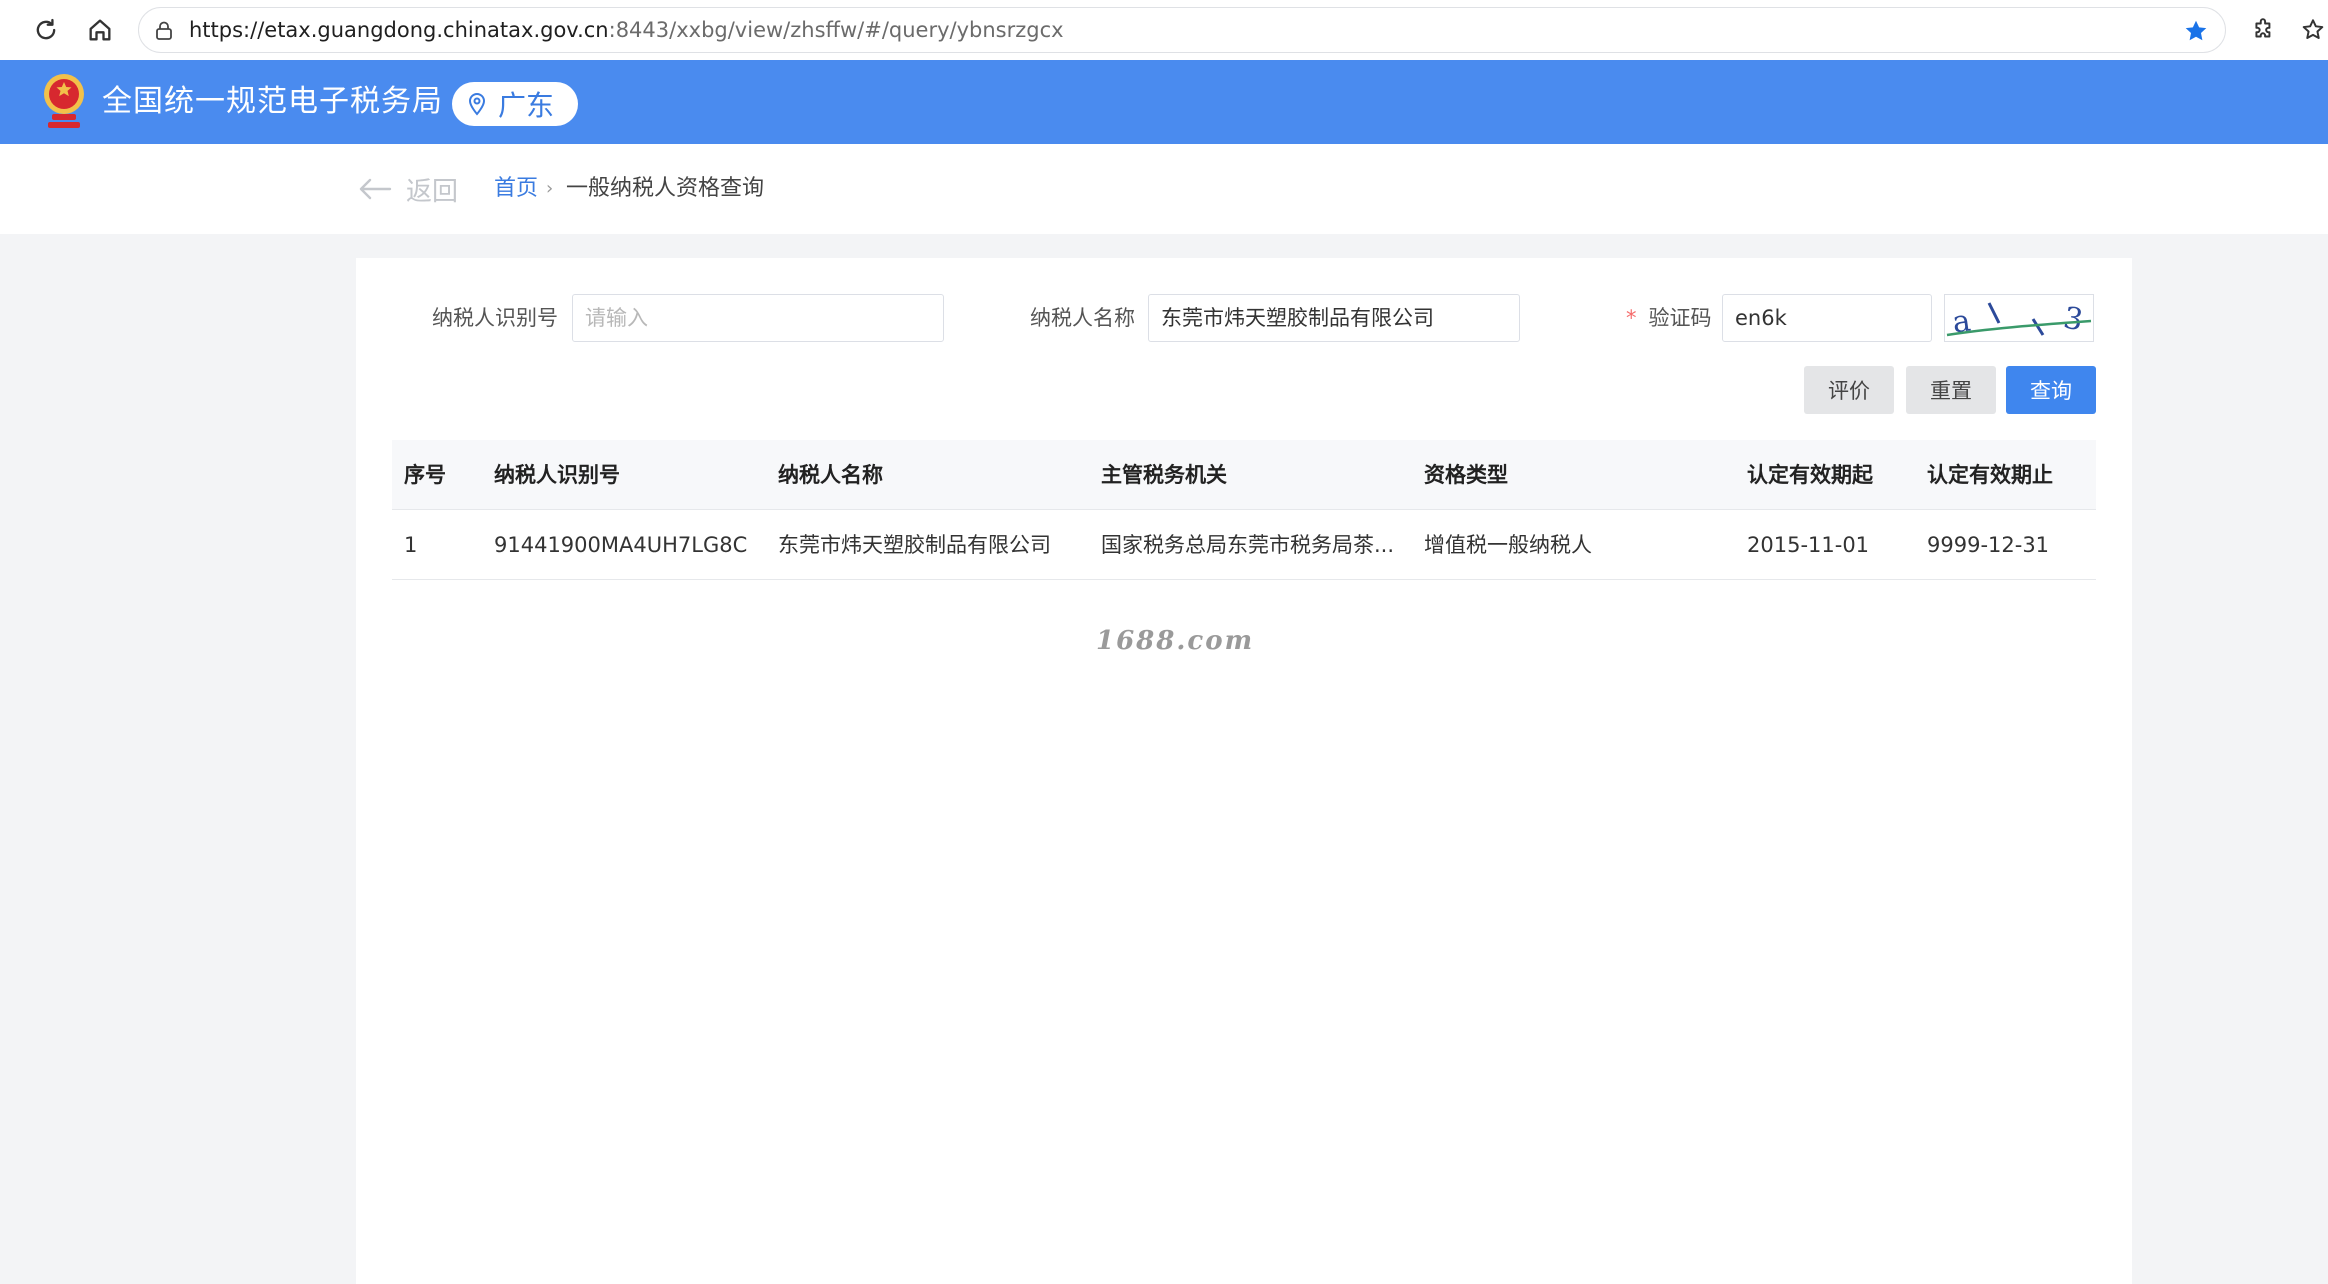  What do you see at coordinates (1808, 545) in the screenshot?
I see `cell-valid-from: 2015-11-01` at bounding box center [1808, 545].